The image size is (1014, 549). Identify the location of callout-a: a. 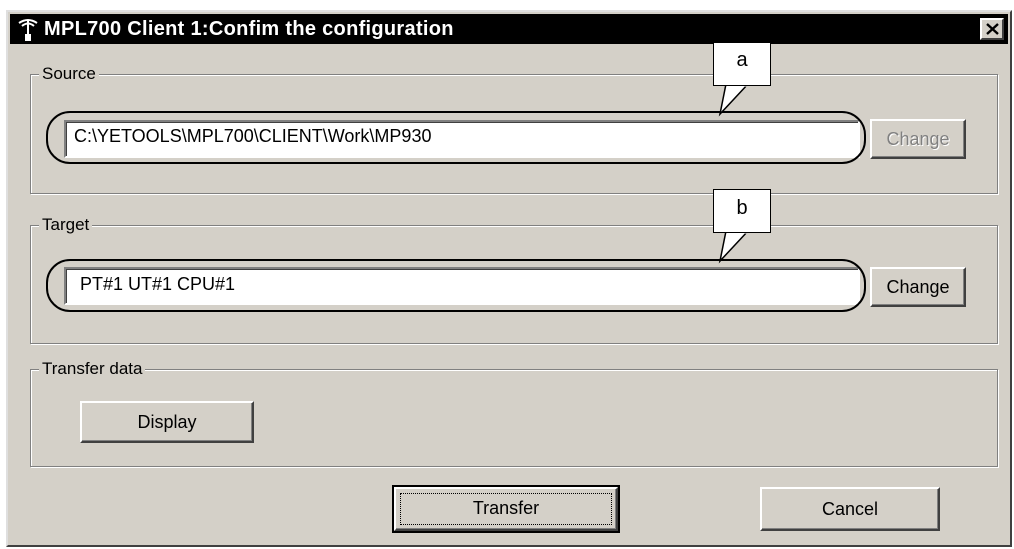
(742, 64).